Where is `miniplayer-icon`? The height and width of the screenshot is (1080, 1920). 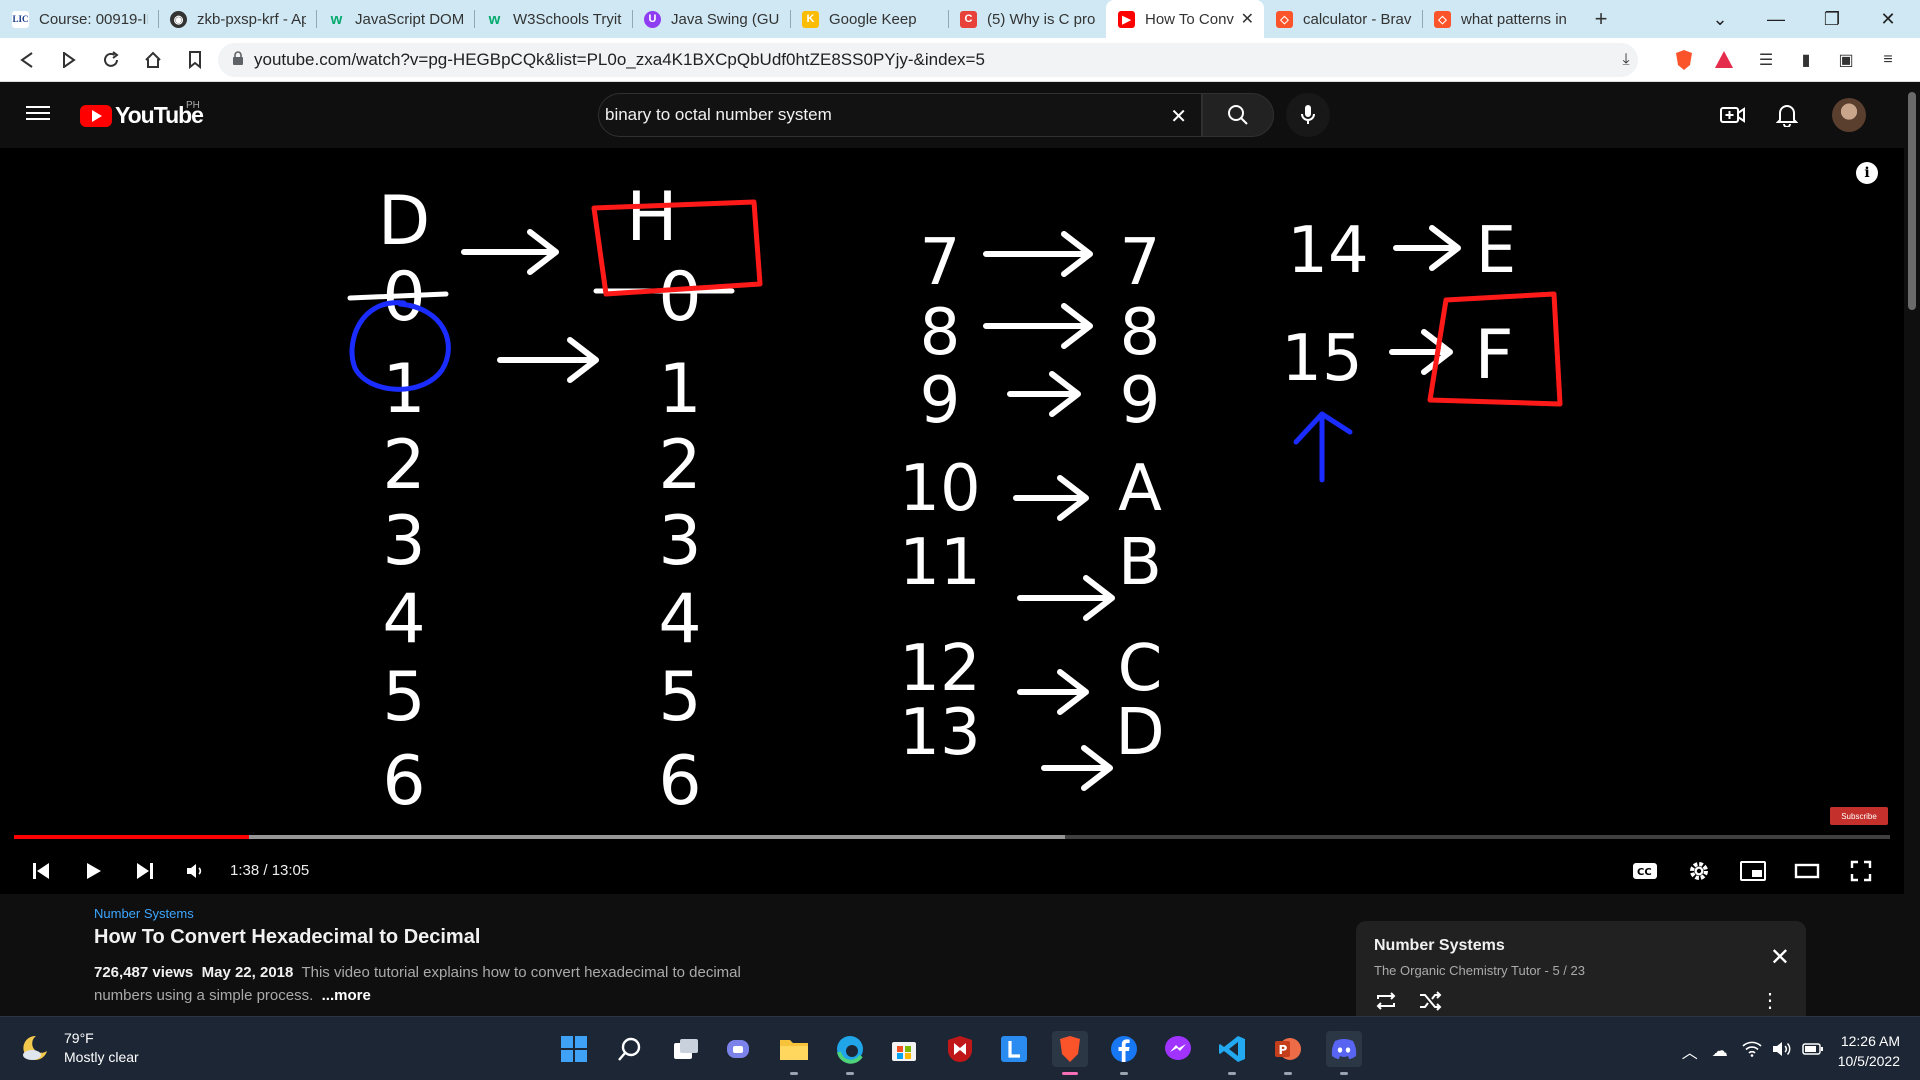
miniplayer-icon is located at coordinates (1753, 871).